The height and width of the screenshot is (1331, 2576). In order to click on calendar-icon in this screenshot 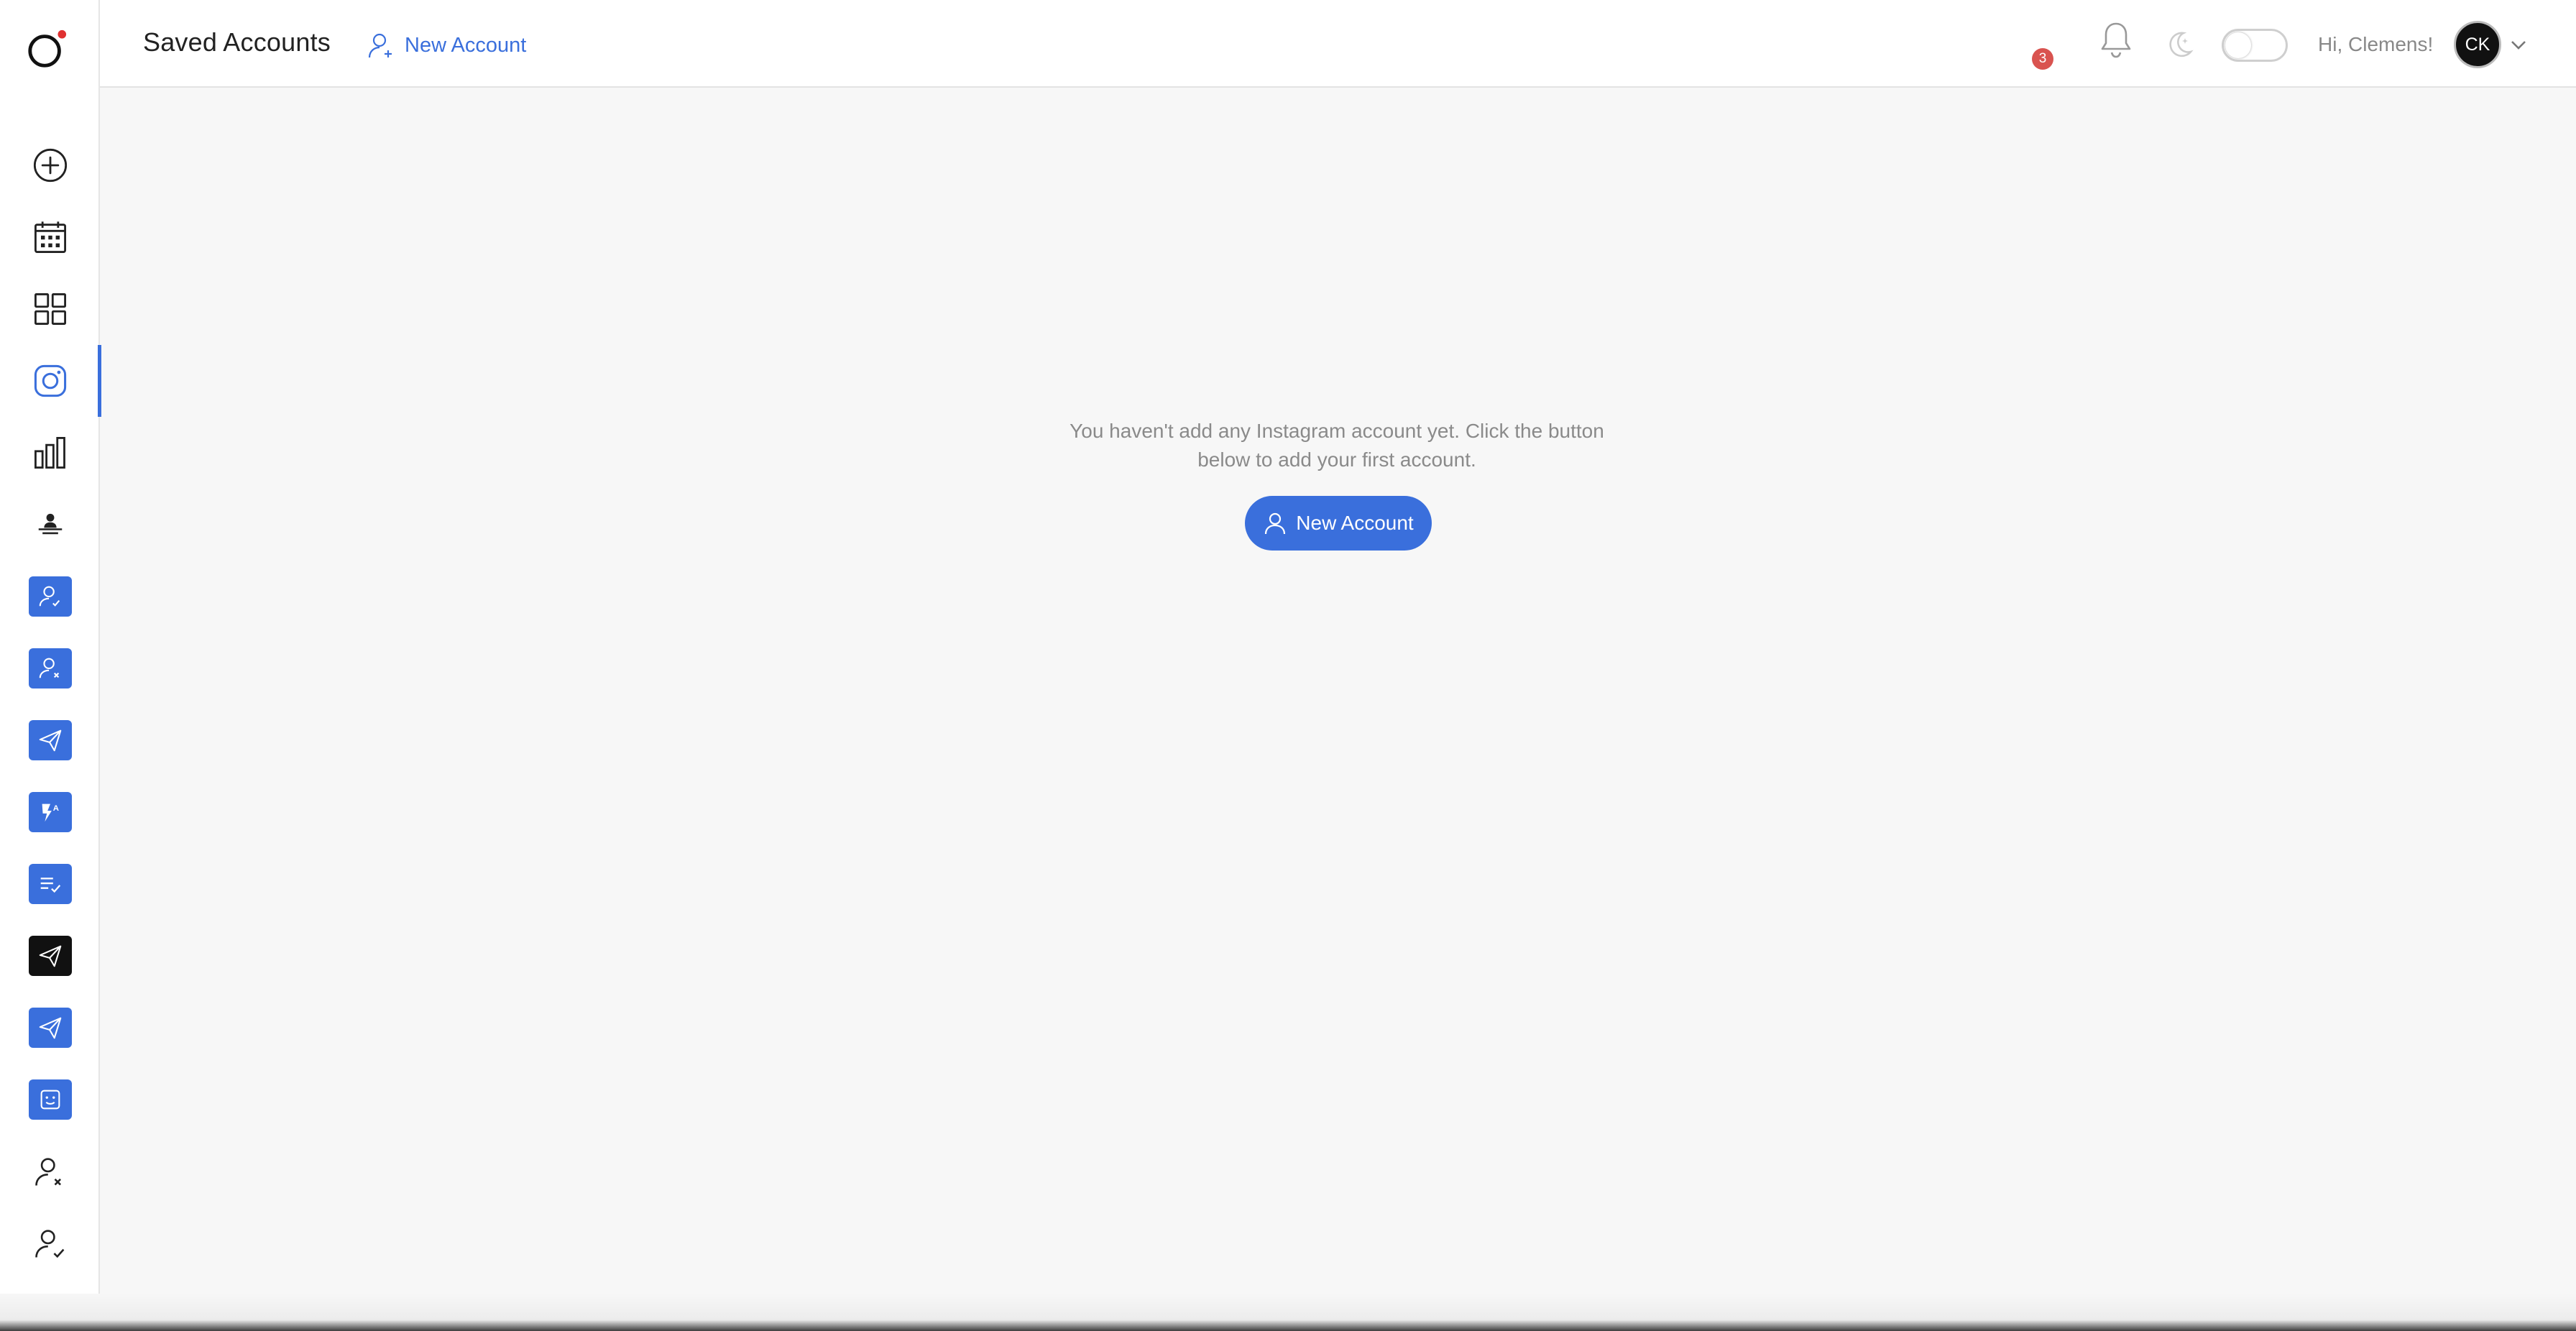, I will do `click(50, 237)`.